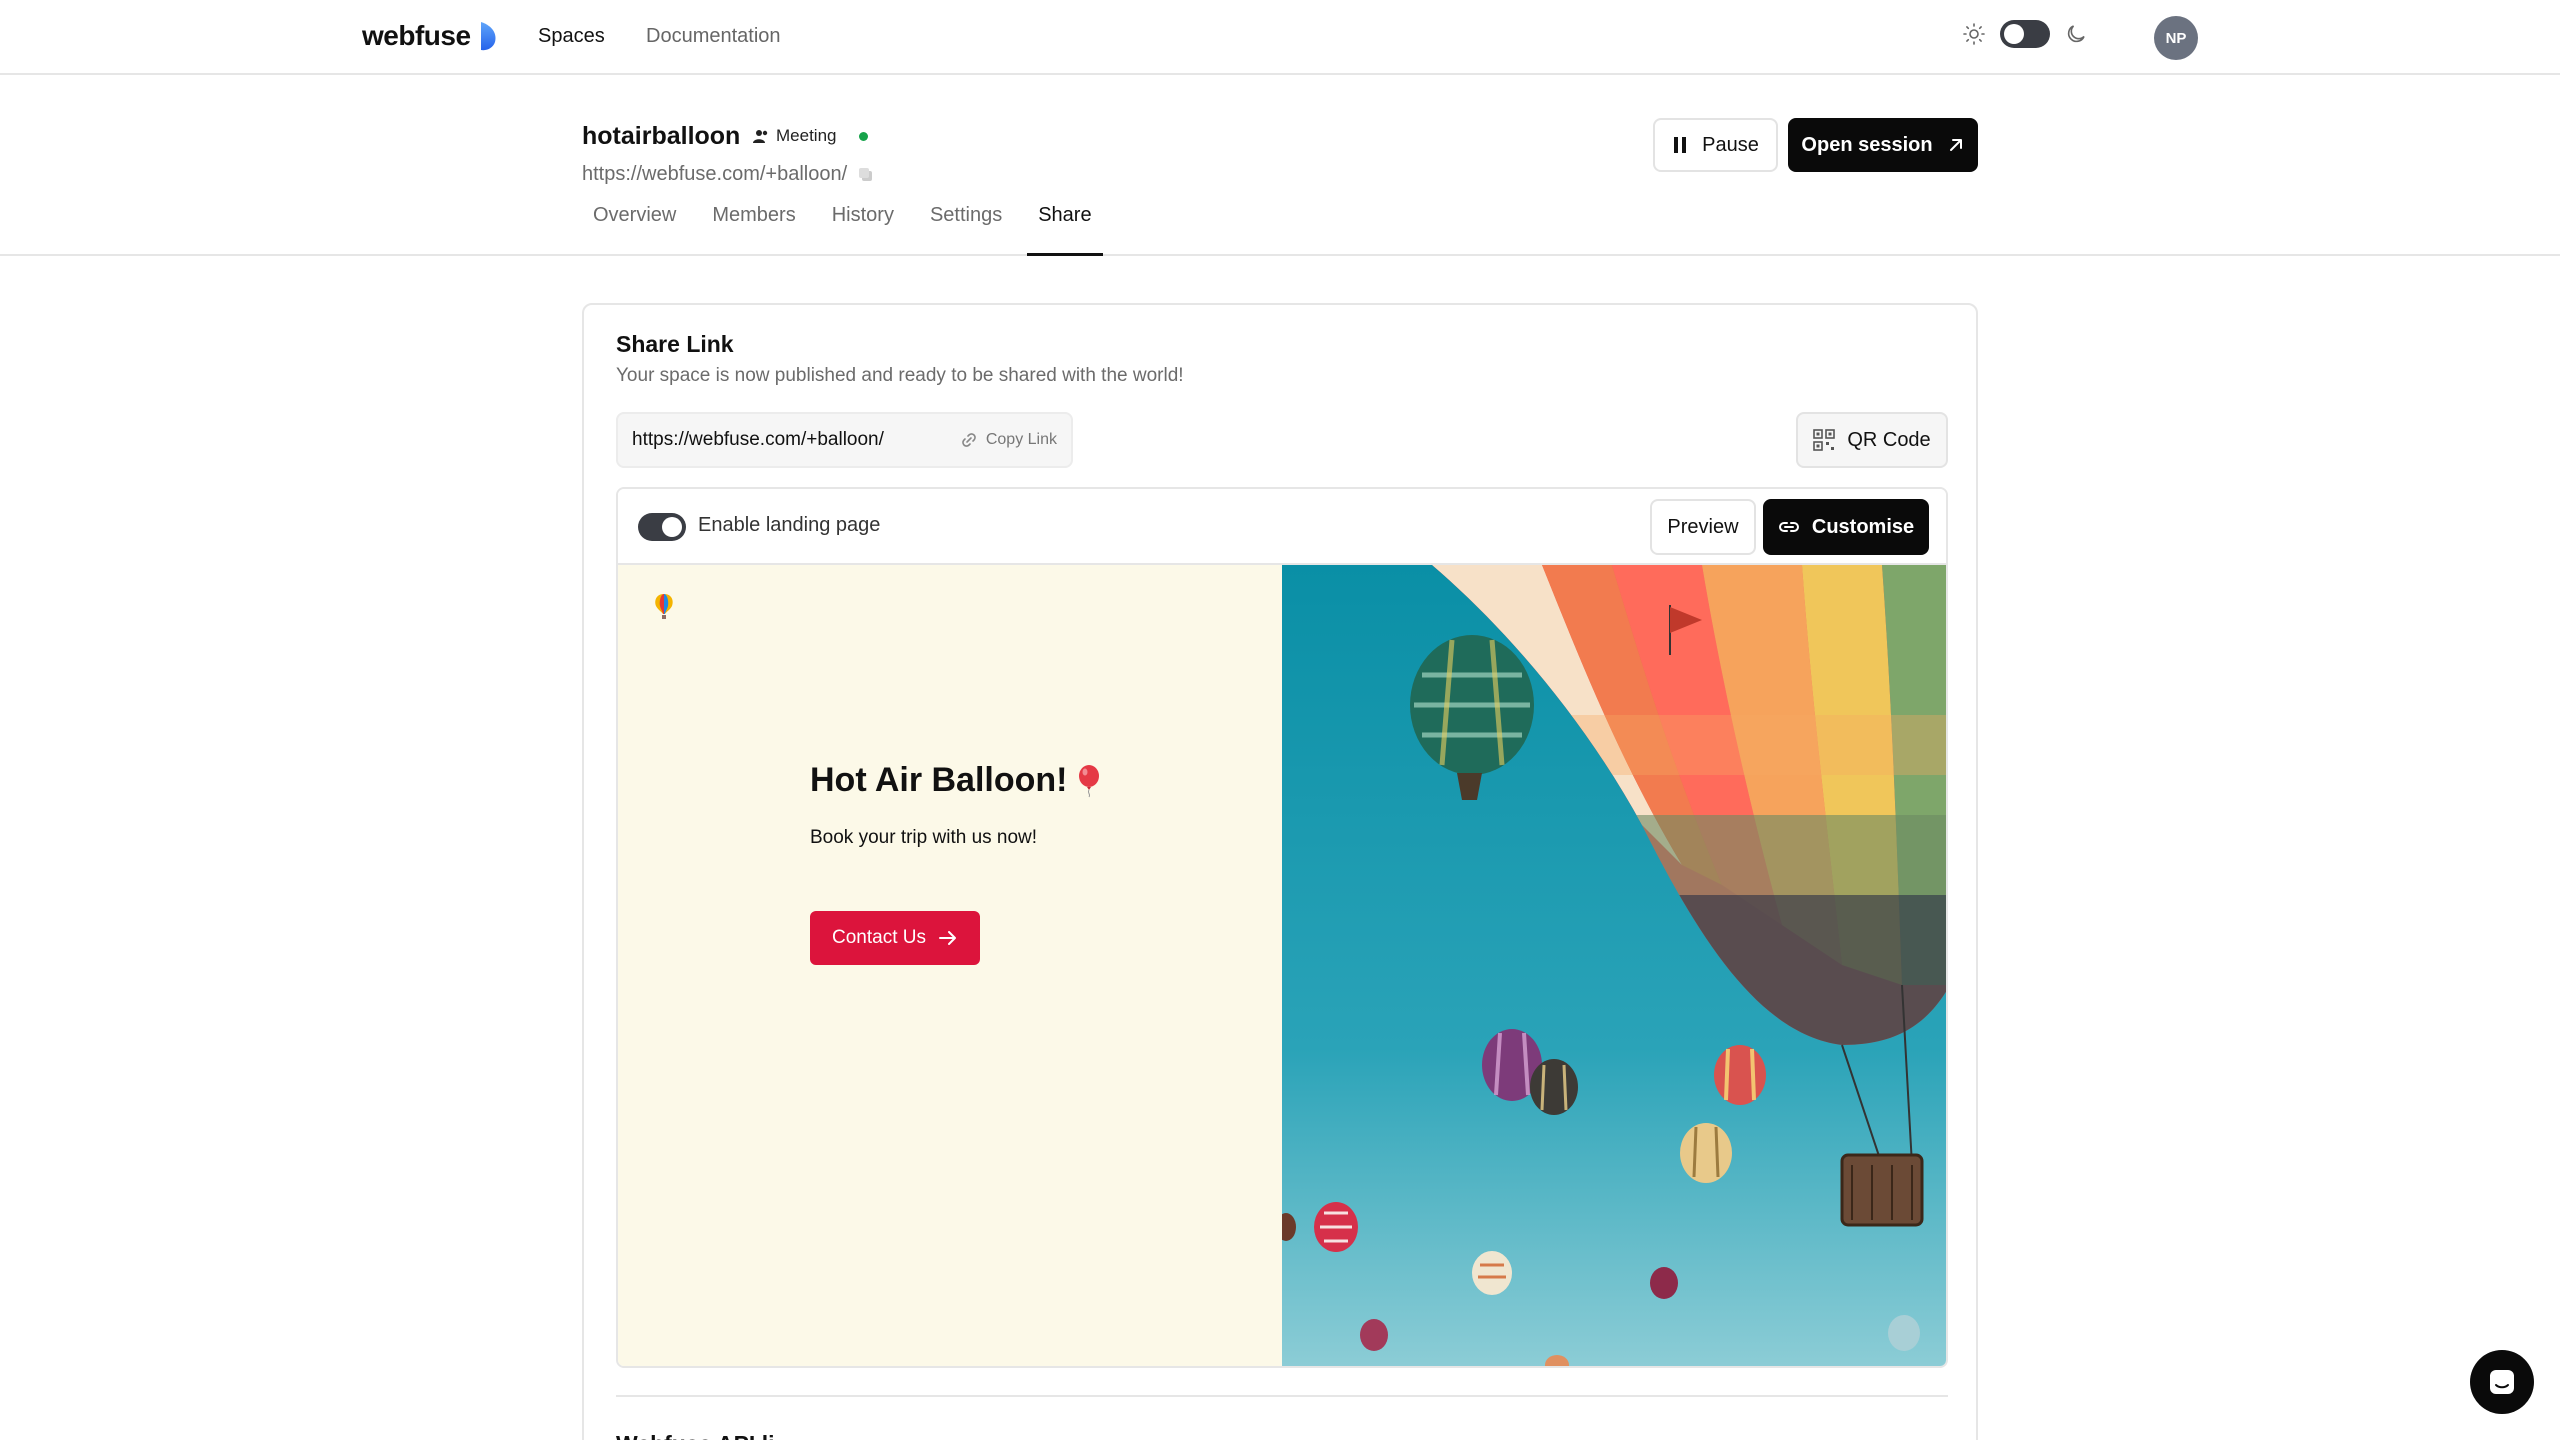 The height and width of the screenshot is (1440, 2560). What do you see at coordinates (675, 344) in the screenshot?
I see `share-title: Share Link` at bounding box center [675, 344].